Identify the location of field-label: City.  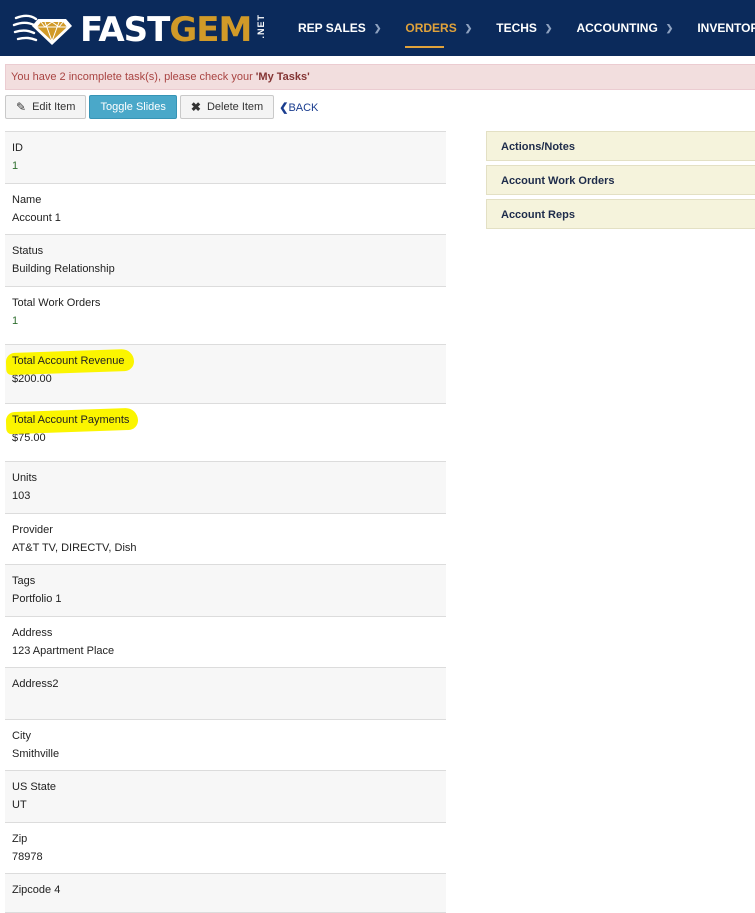
(21, 736).